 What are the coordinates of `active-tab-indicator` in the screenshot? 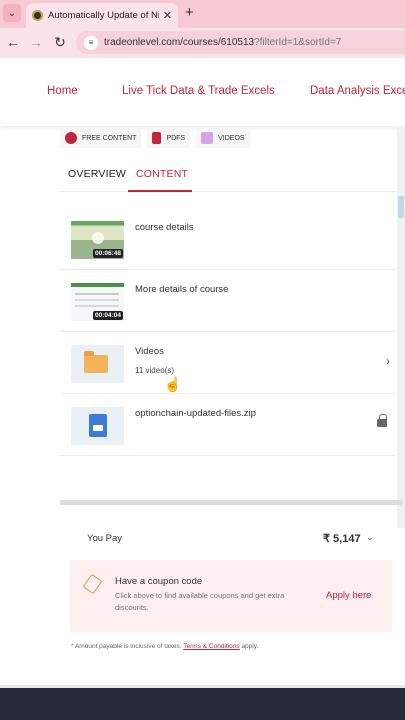 It's located at (160, 191).